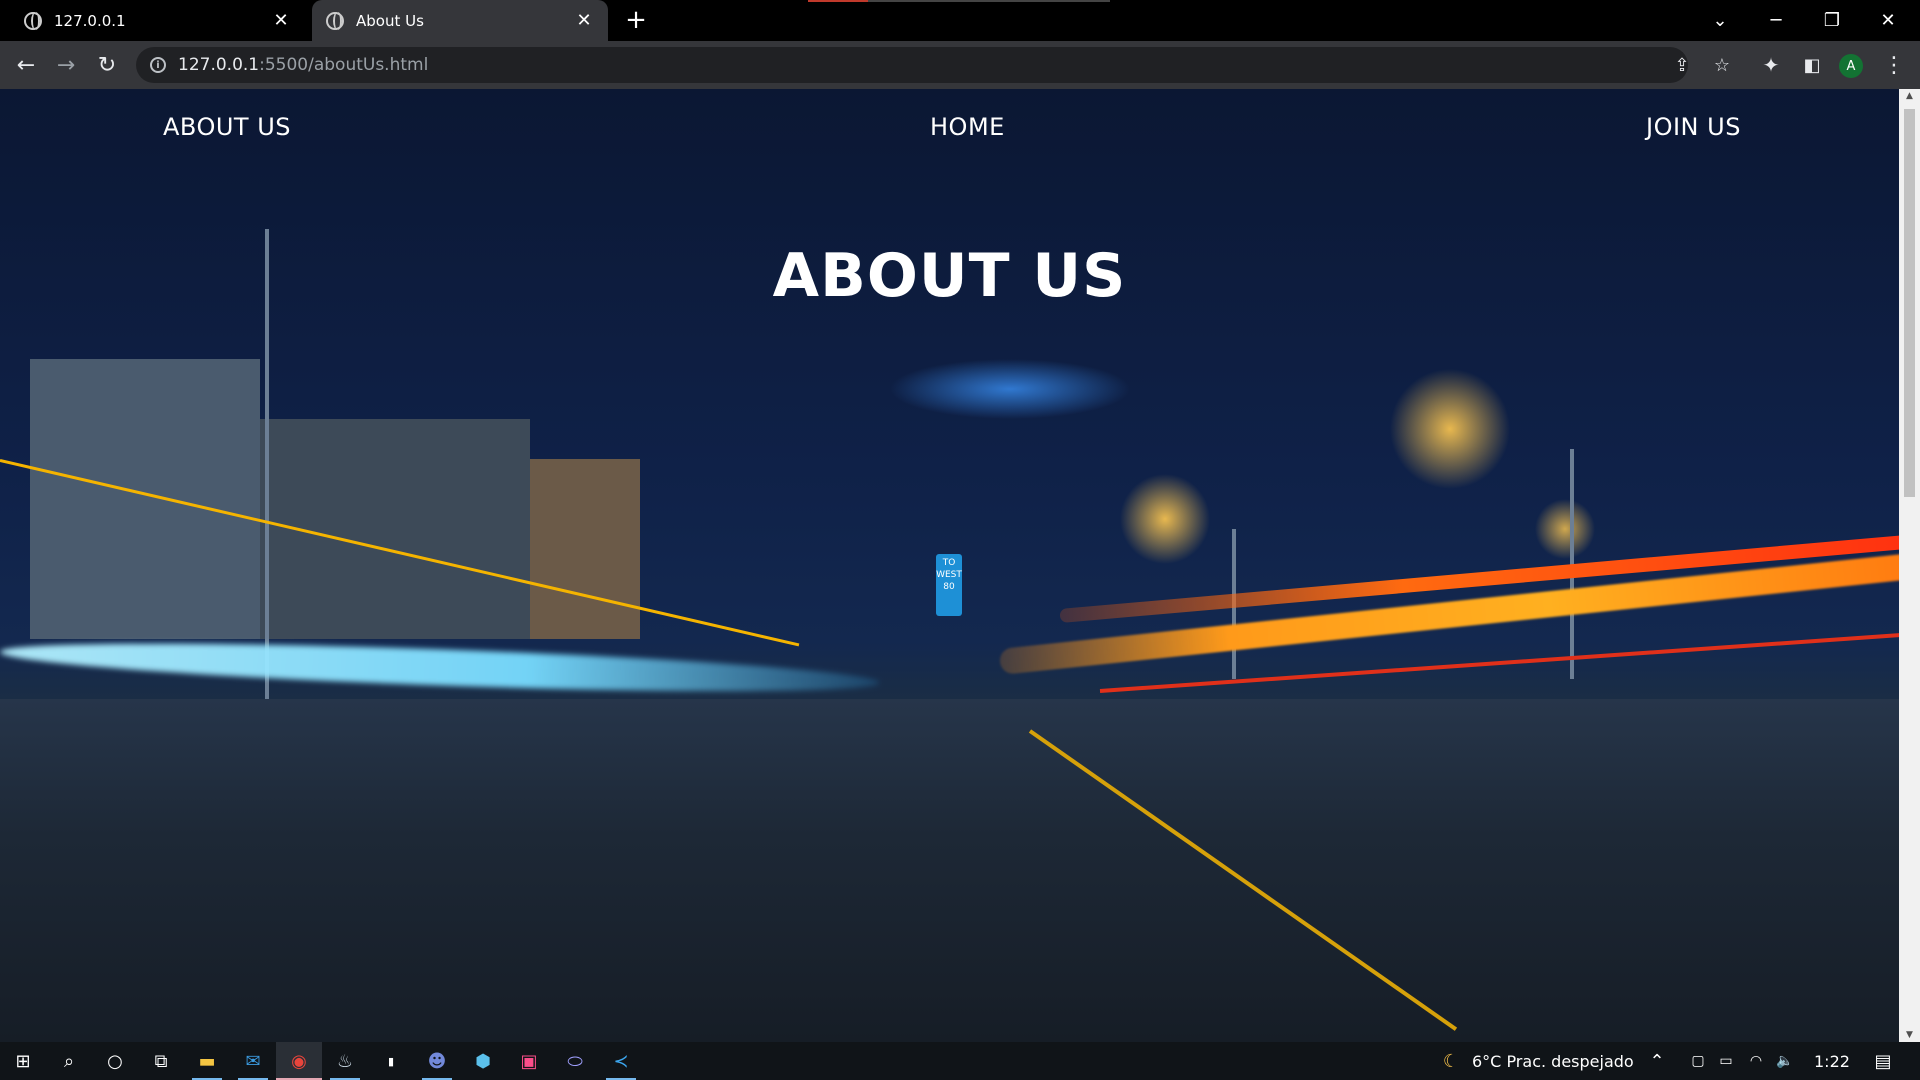  I want to click on windows-start-icon: ⊞, so click(23, 1061).